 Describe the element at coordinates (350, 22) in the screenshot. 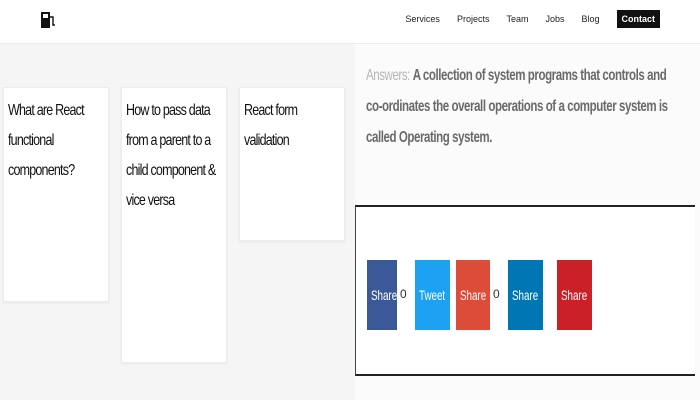

I see `top-navbar: Services Projects Team Jobs Blog Contact` at that location.